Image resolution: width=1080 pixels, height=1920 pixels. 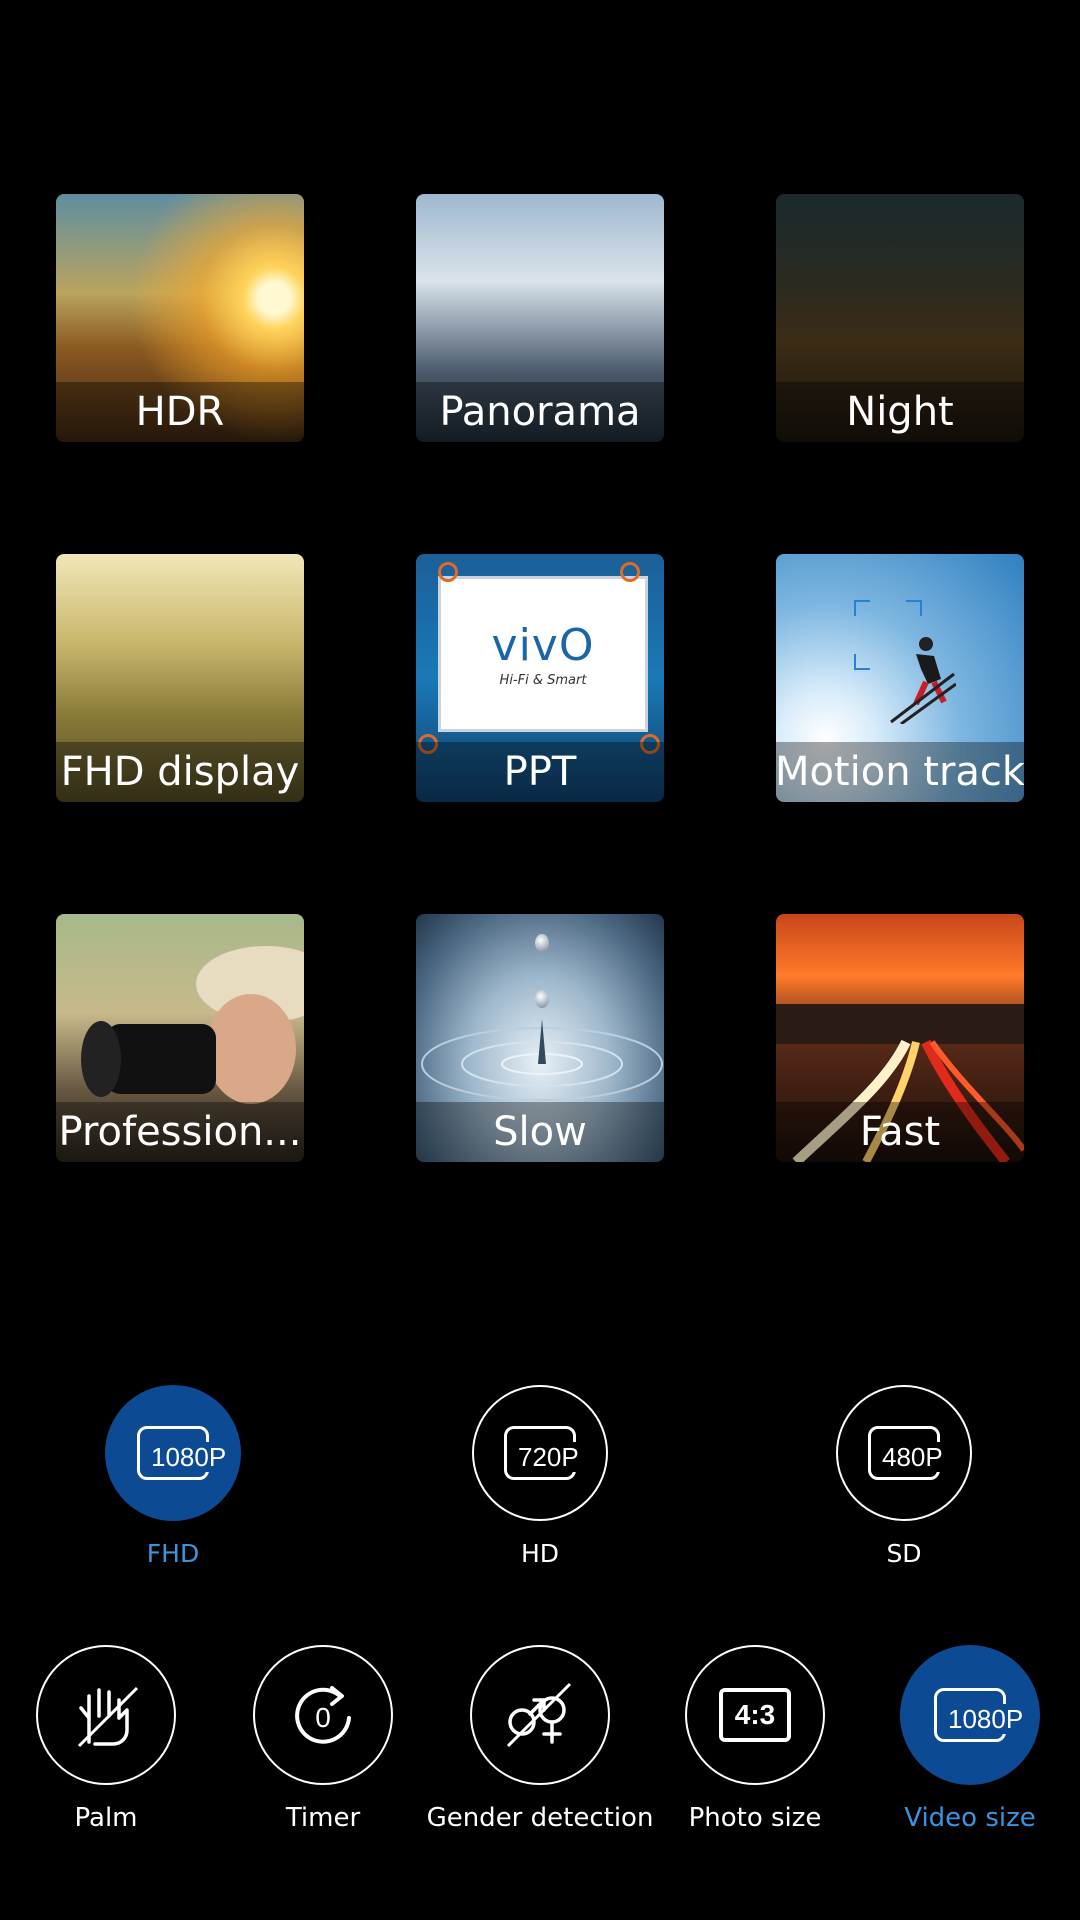 I want to click on vivo-tagline: Hi-Fi & Smart, so click(x=543, y=680).